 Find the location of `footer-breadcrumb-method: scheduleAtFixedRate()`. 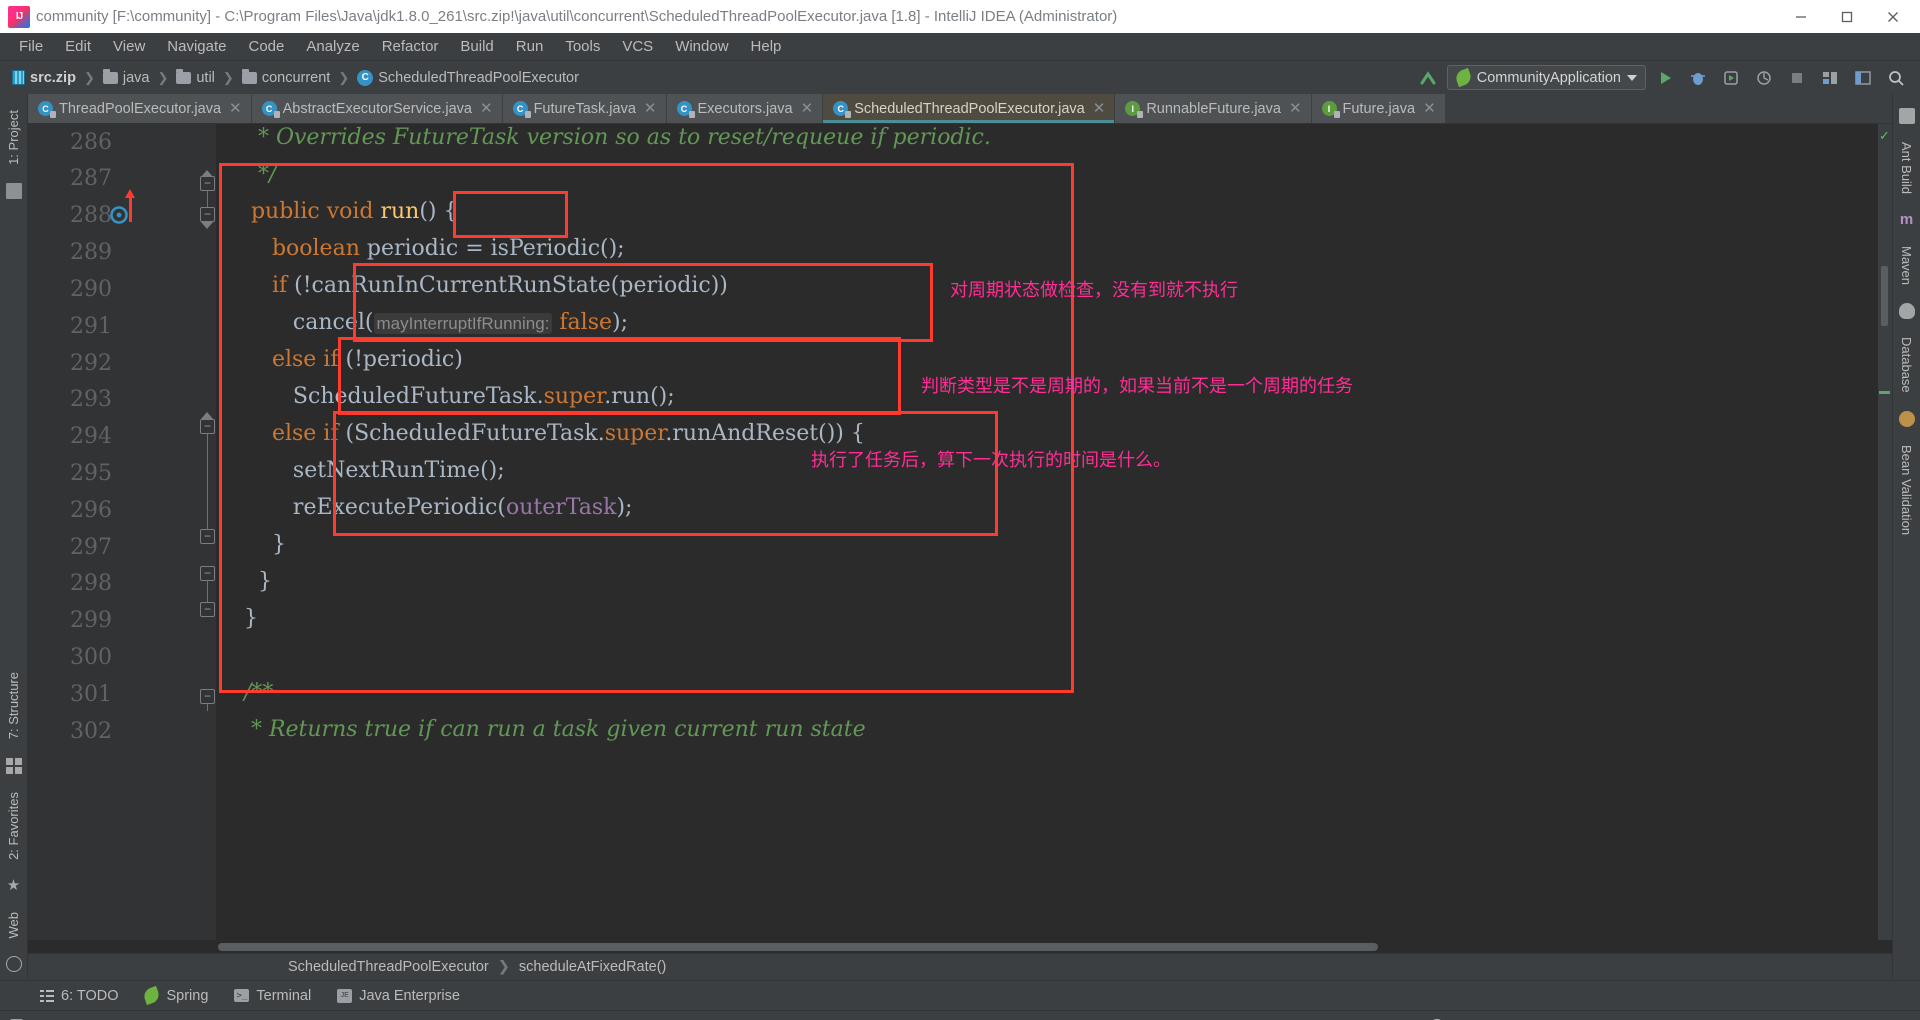

footer-breadcrumb-method: scheduleAtFixedRate() is located at coordinates (593, 967).